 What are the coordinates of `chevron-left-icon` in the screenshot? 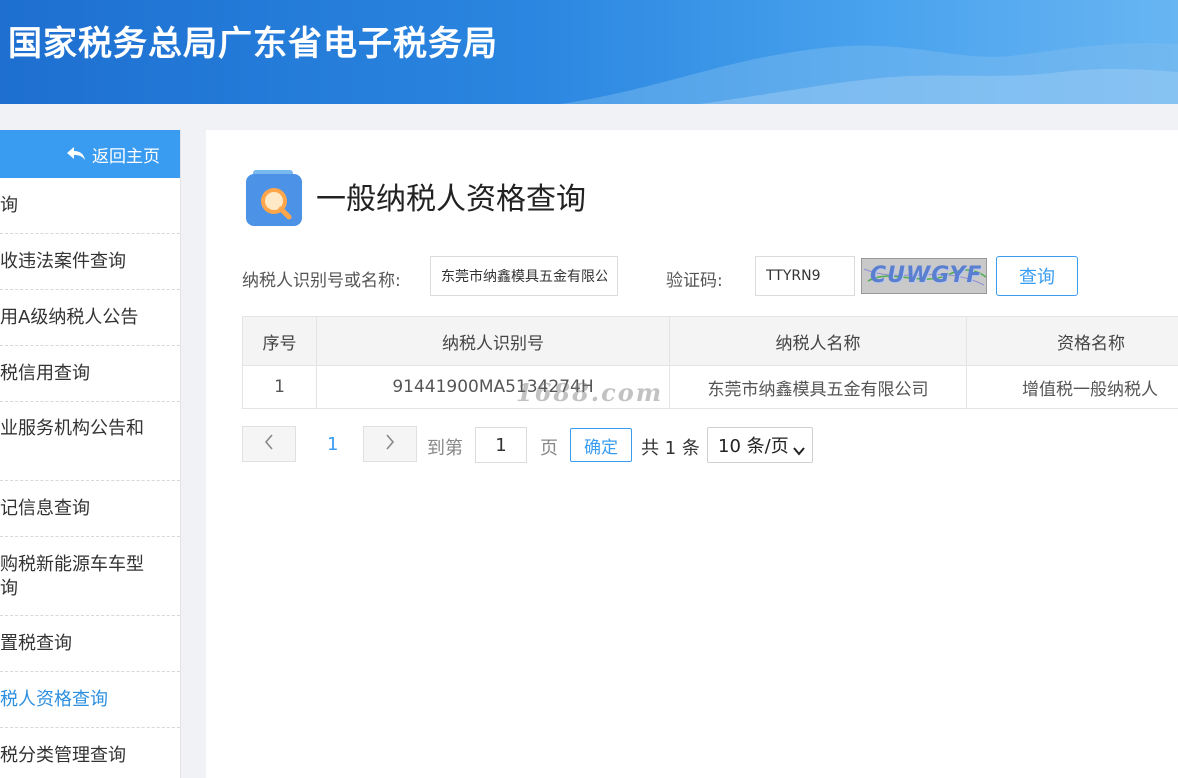 It's located at (269, 444).